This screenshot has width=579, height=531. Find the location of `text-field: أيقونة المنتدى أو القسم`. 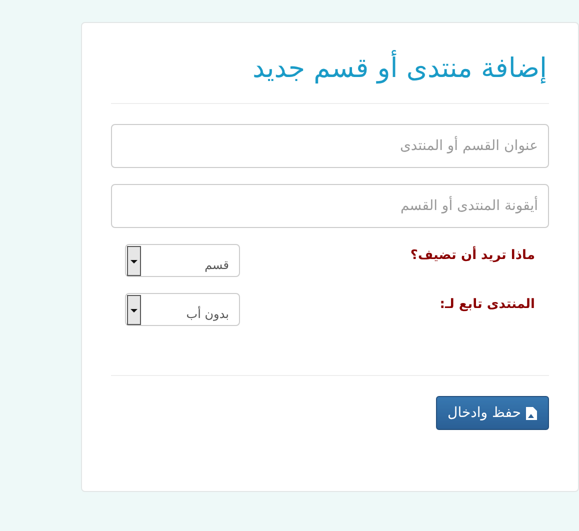

text-field: أيقونة المنتدى أو القسم is located at coordinates (330, 206).